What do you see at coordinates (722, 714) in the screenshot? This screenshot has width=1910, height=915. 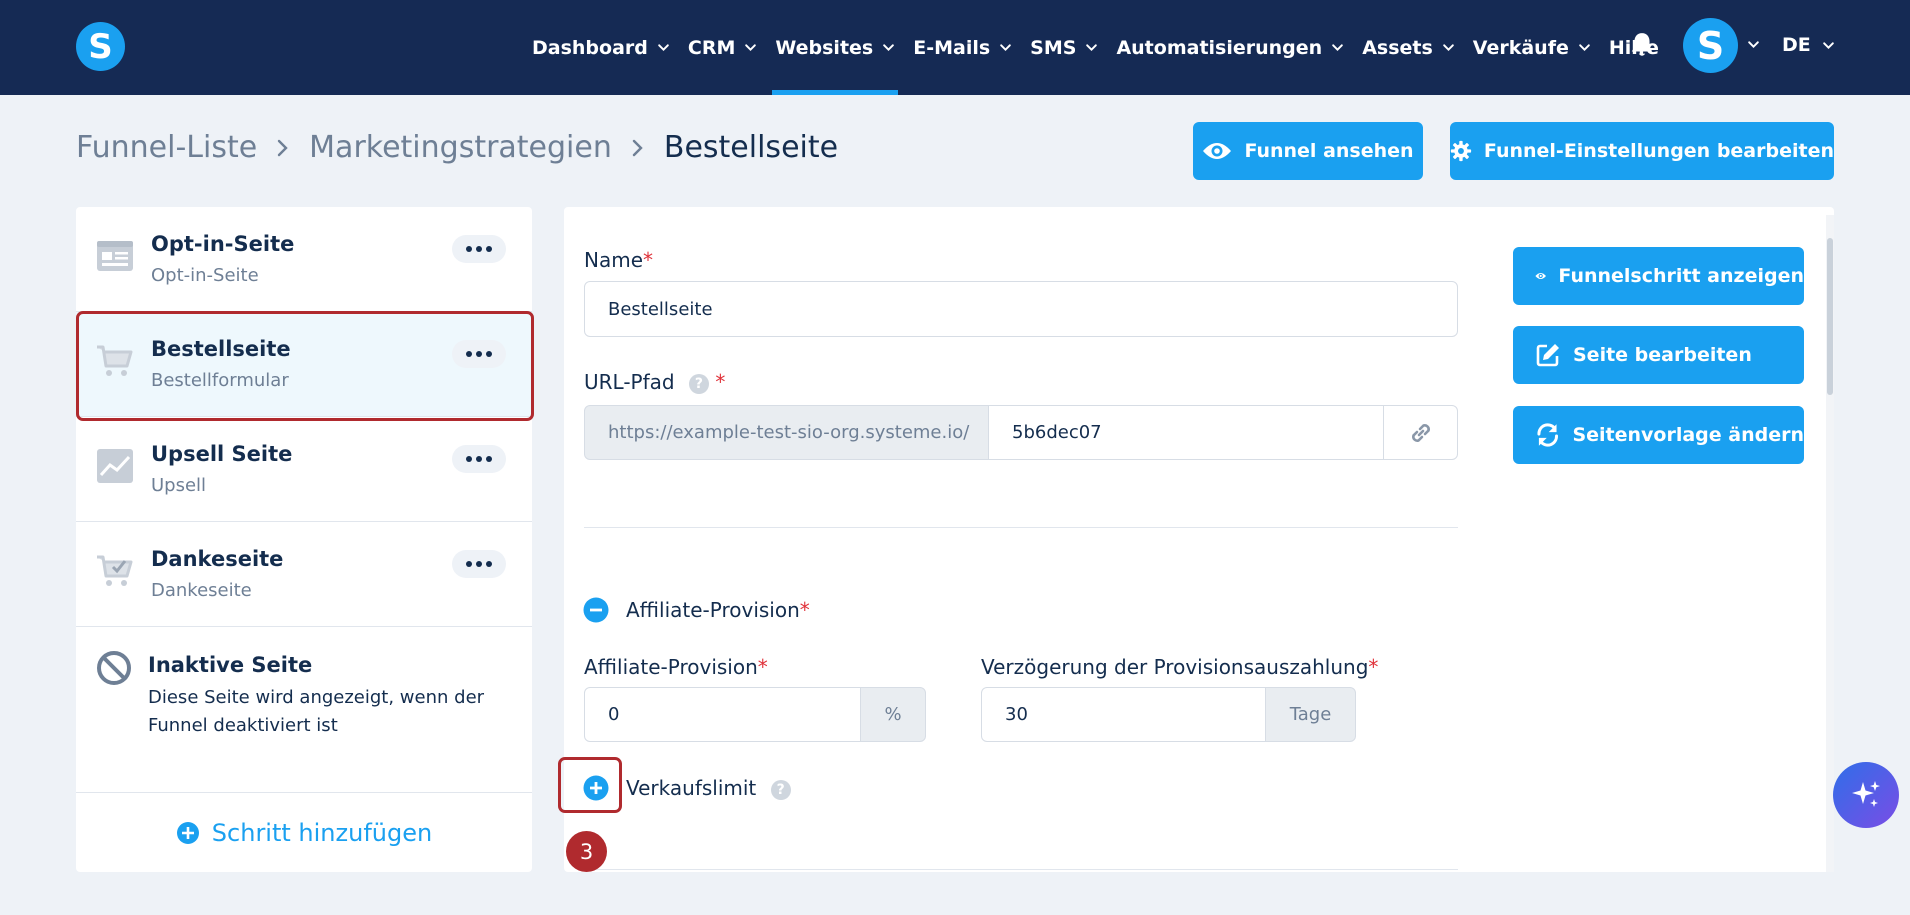 I see `affiliate-commission-input: 0` at bounding box center [722, 714].